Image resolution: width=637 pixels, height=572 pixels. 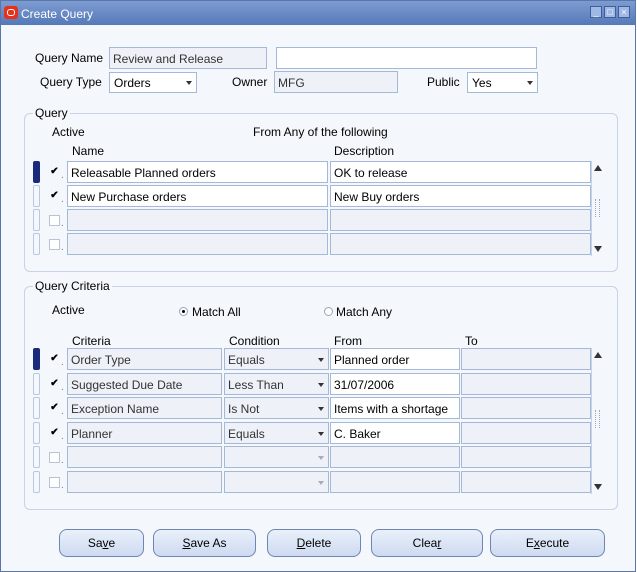 I want to click on from-cell: 31/07/2006, so click(x=395, y=383).